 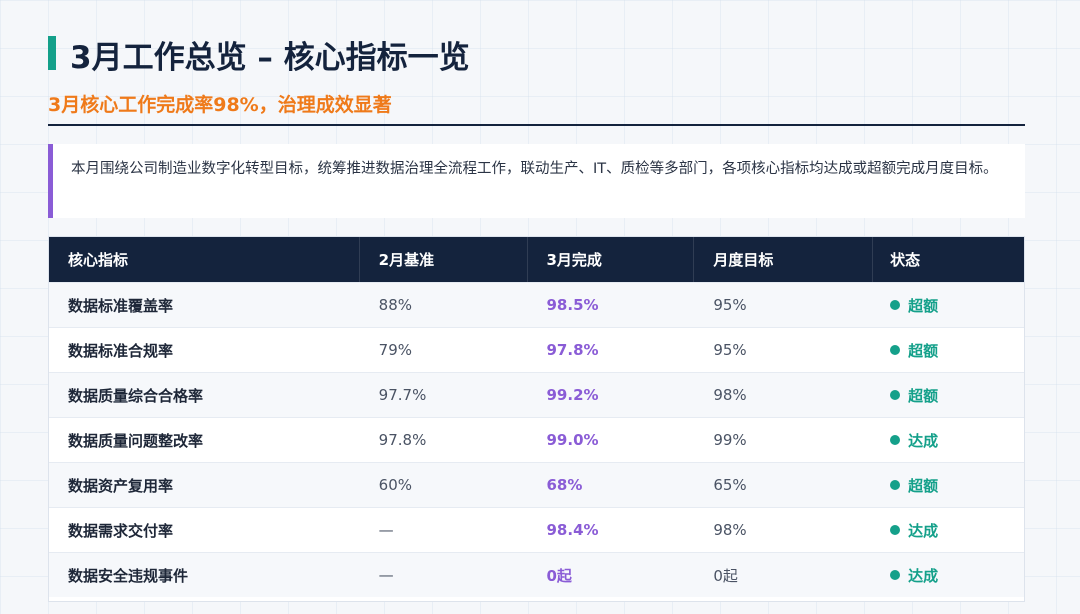 What do you see at coordinates (128, 575) in the screenshot?
I see `metric-name: 数据安全违规事件` at bounding box center [128, 575].